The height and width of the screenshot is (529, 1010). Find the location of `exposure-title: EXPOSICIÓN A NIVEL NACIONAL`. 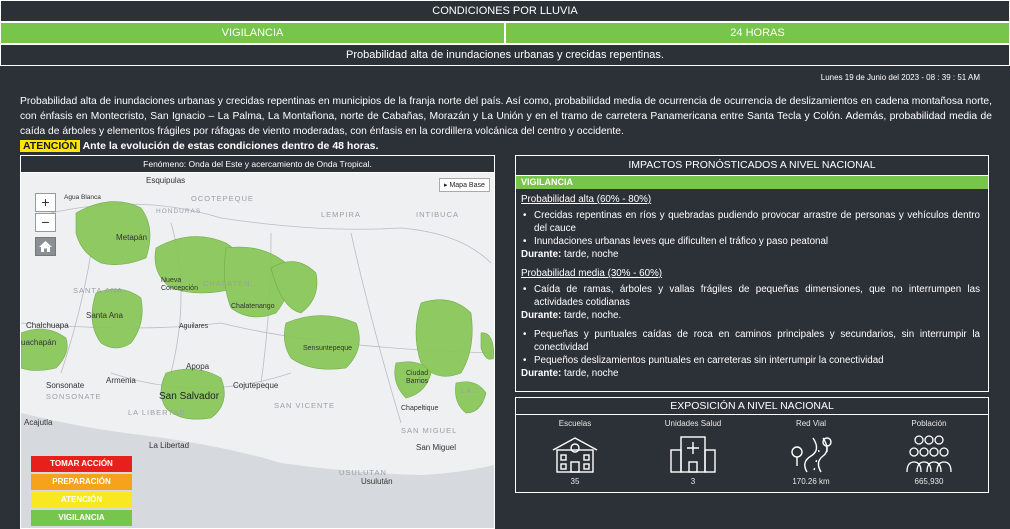

exposure-title: EXPOSICIÓN A NIVEL NACIONAL is located at coordinates (752, 406).